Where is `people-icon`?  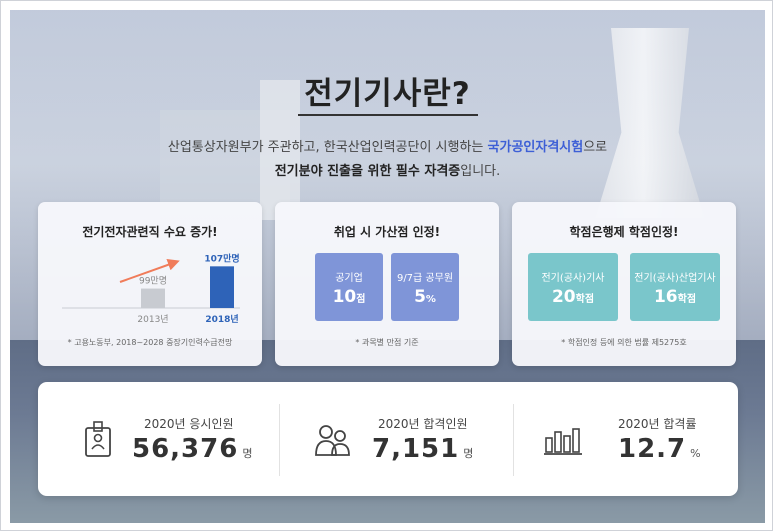
people-icon is located at coordinates (333, 442).